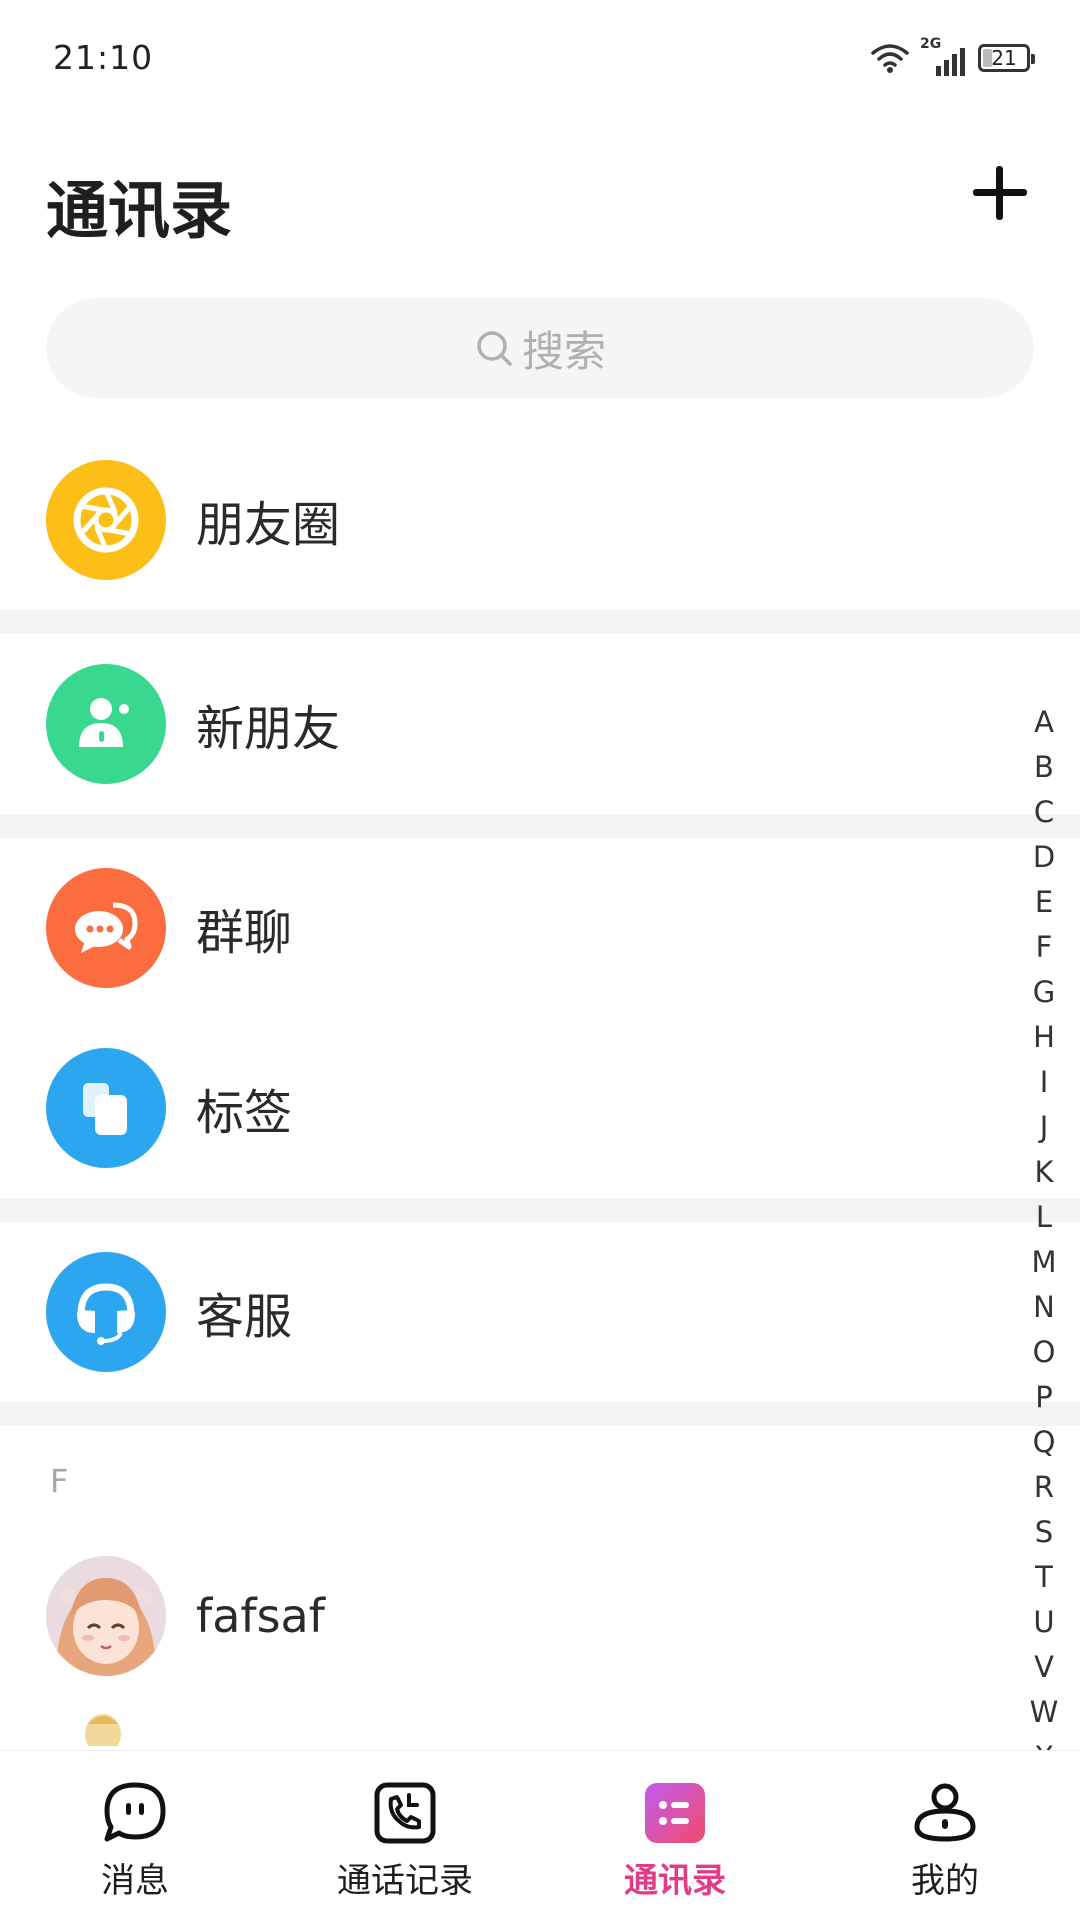  Describe the element at coordinates (405, 1881) in the screenshot. I see `tab-label: 通话记录` at that location.